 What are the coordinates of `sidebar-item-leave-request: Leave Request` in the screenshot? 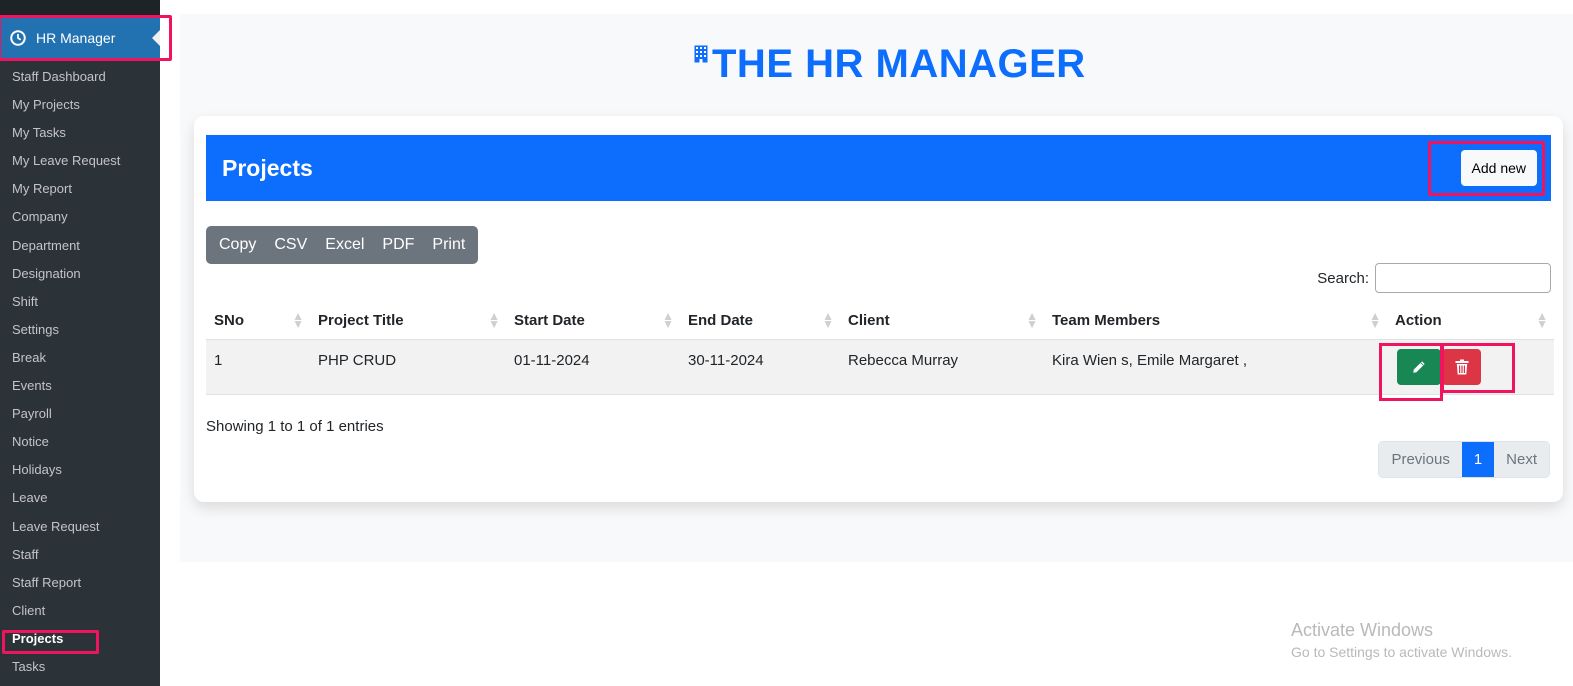 It's located at (80, 527).